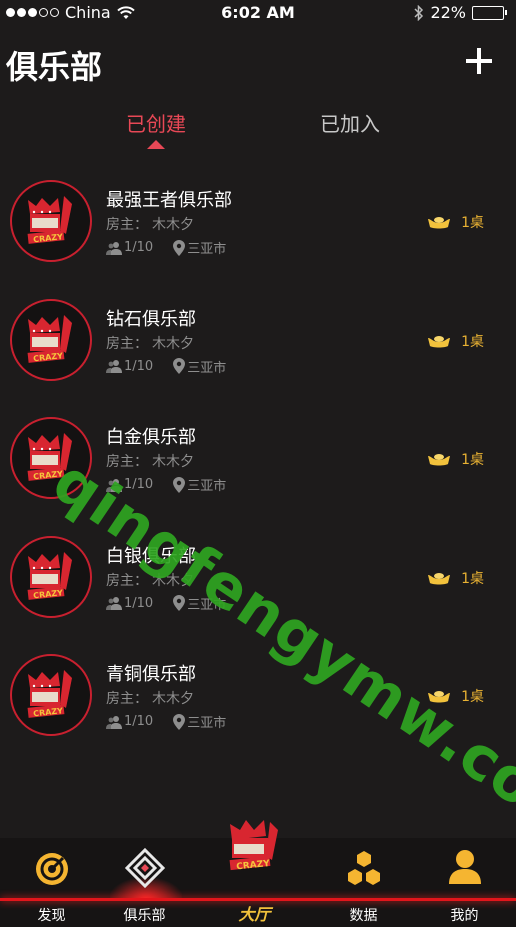 This screenshot has height=927, width=516. What do you see at coordinates (54, 67) in the screenshot?
I see `page-title: 俱乐部` at bounding box center [54, 67].